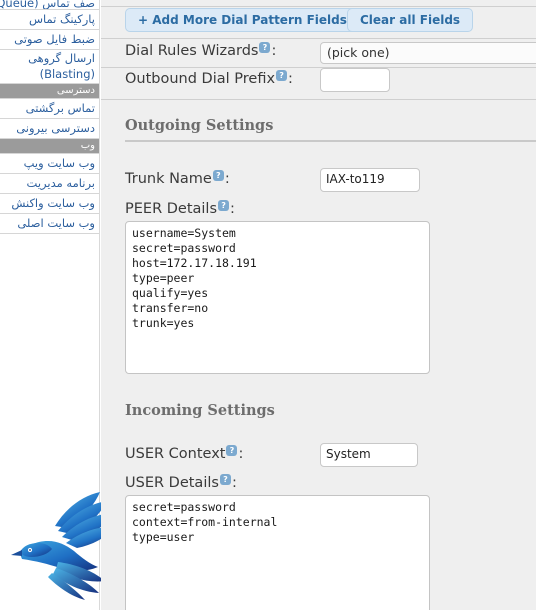  I want to click on user-context-row: USER Context?: System, so click(318, 456).